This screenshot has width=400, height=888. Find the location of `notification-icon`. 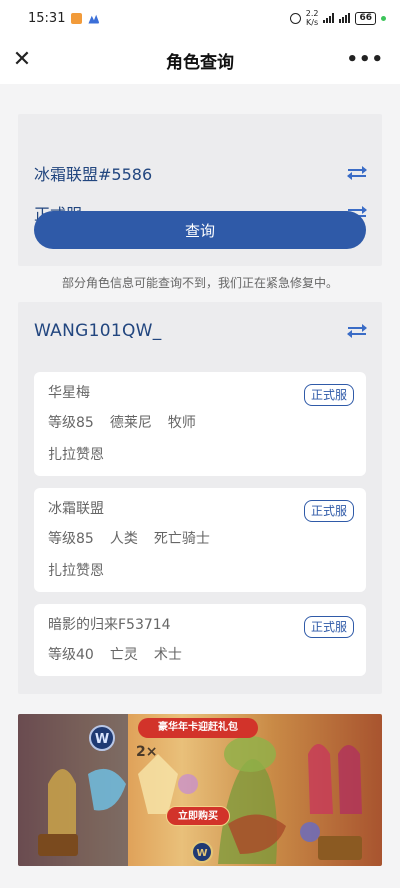

notification-icon is located at coordinates (77, 18).